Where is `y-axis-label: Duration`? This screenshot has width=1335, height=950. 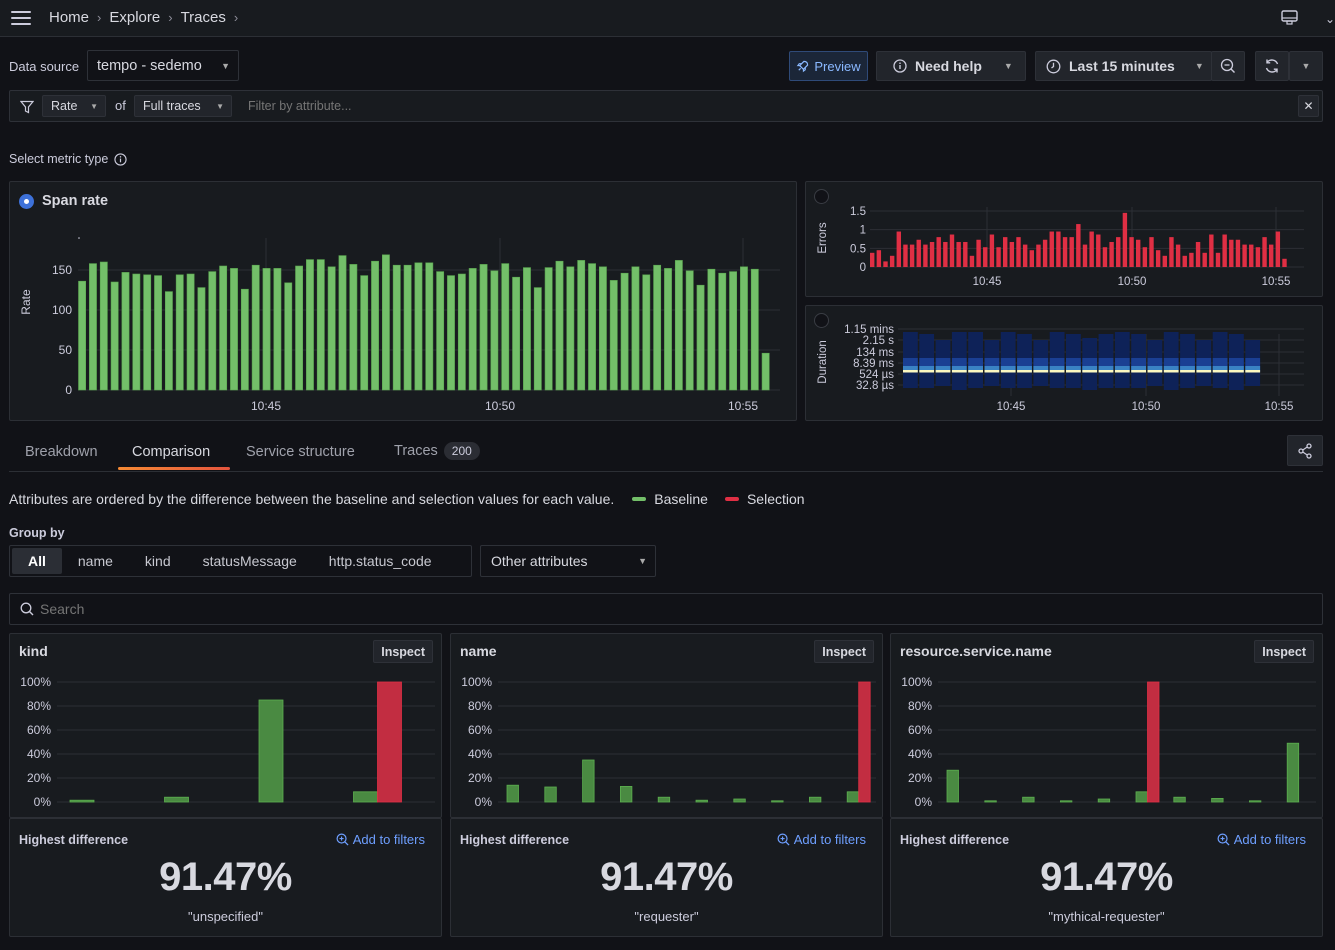 y-axis-label: Duration is located at coordinates (823, 361).